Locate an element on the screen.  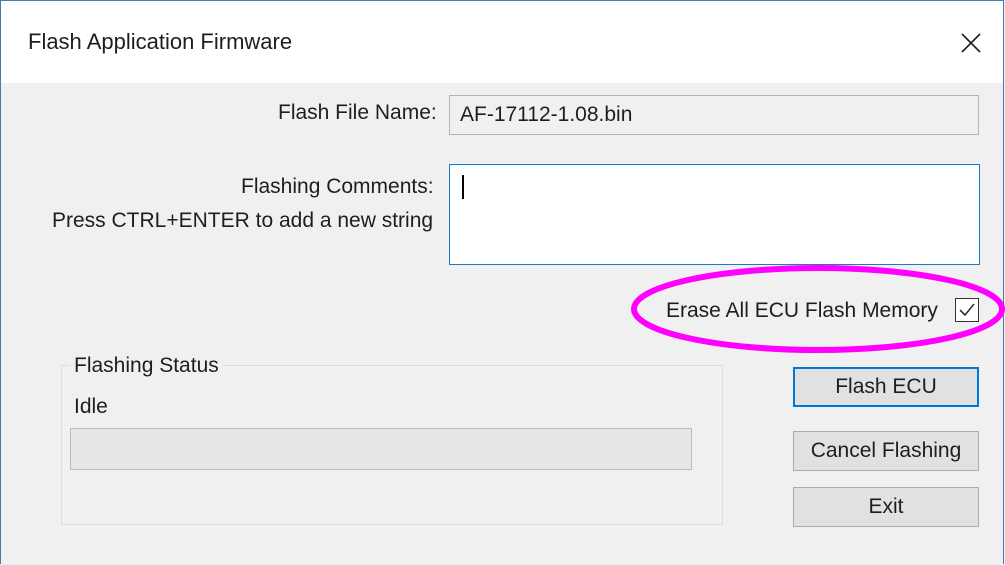
title-bar: Flash Application Firmware is located at coordinates (502, 42).